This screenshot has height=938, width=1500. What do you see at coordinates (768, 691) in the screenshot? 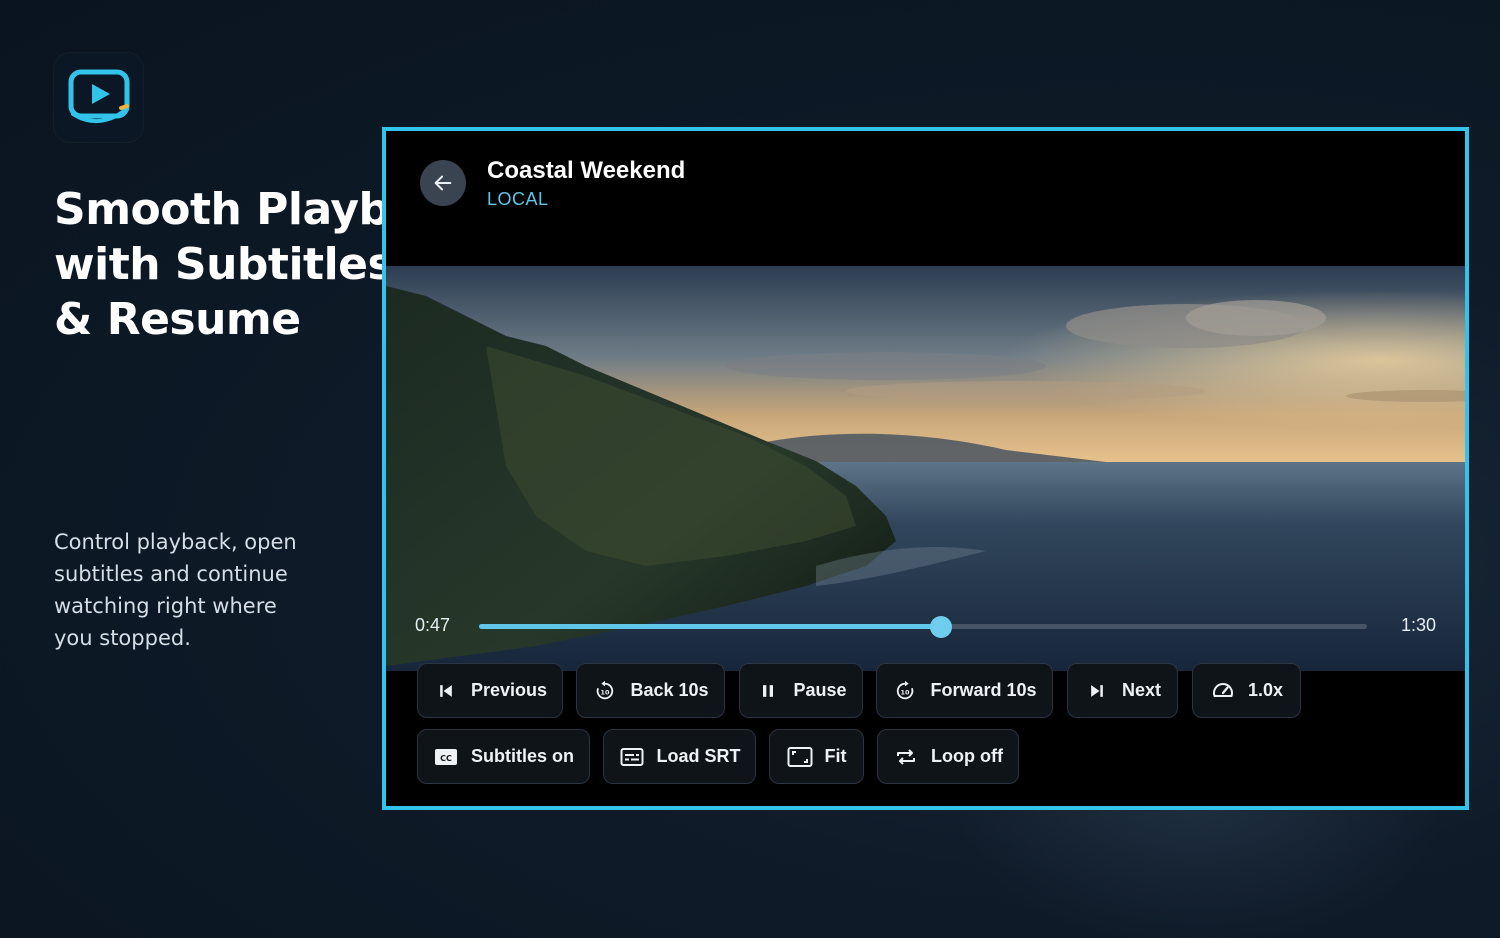
I see `pause-icon` at bounding box center [768, 691].